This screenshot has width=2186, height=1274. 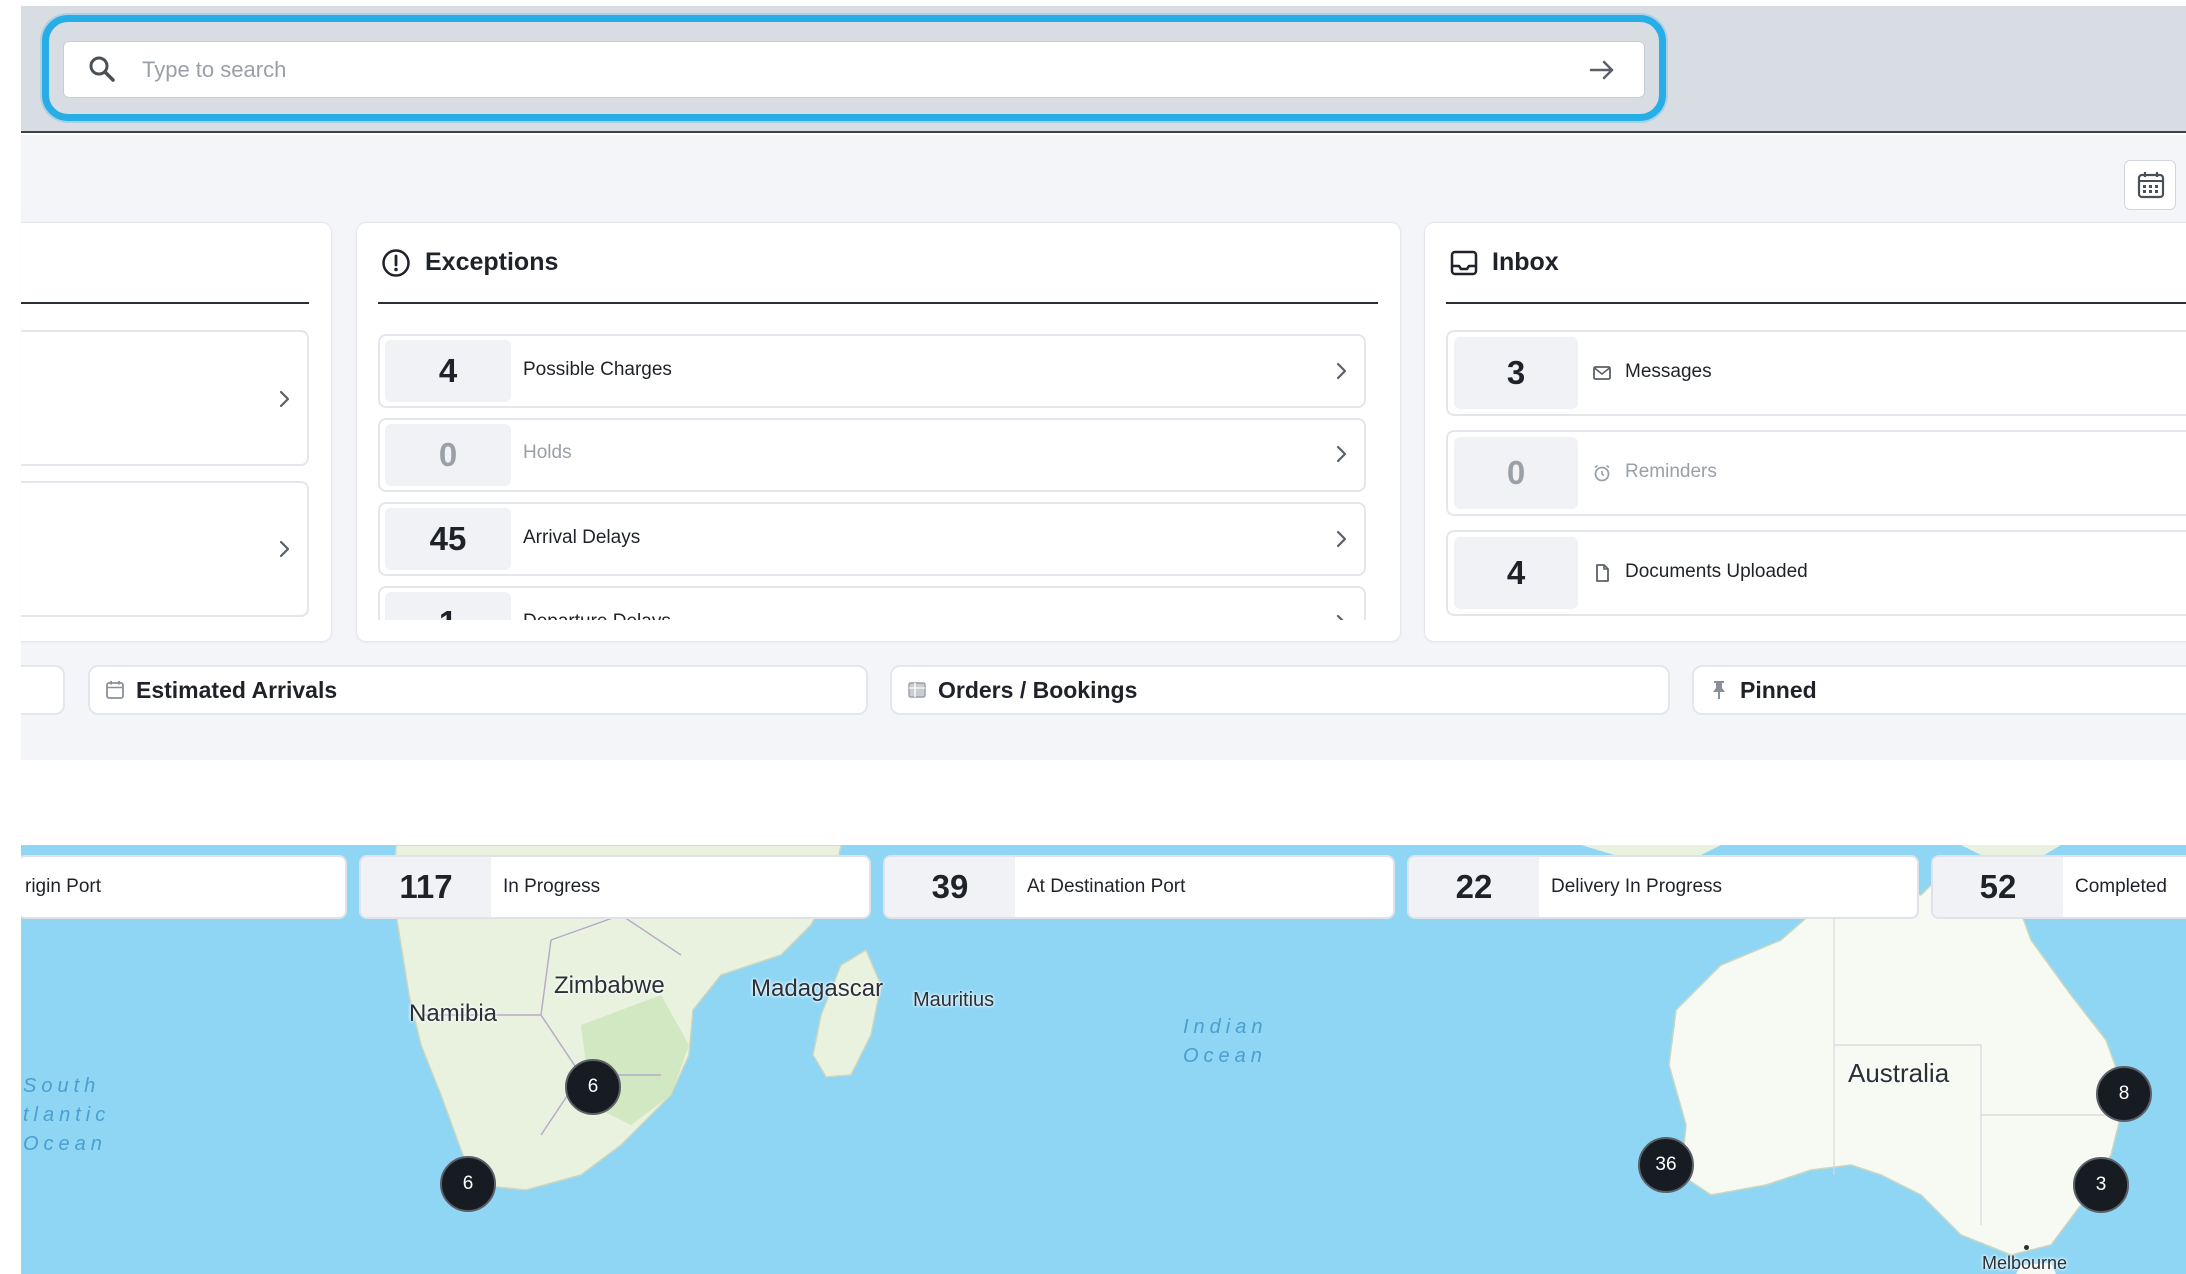 What do you see at coordinates (878, 303) in the screenshot?
I see `exceptions-rule` at bounding box center [878, 303].